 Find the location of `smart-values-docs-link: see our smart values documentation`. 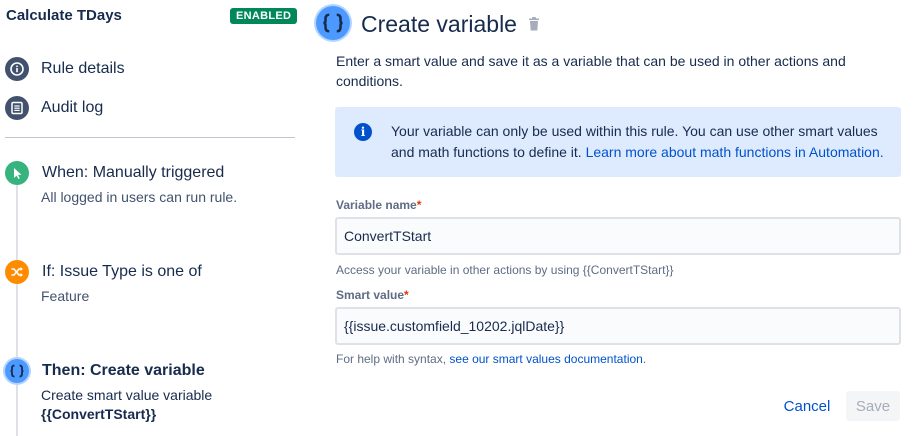

smart-values-docs-link: see our smart values documentation is located at coordinates (545, 359).